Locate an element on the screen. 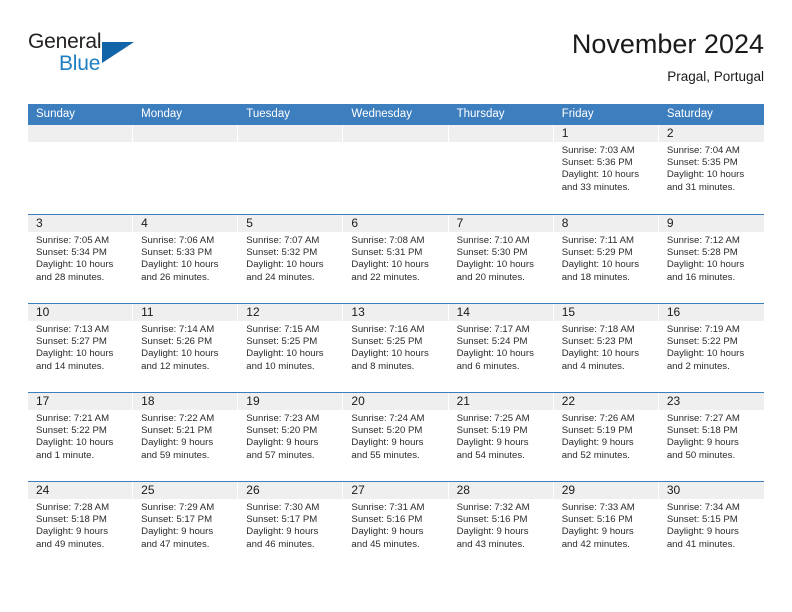  day-number-band: 4 is located at coordinates (186, 223).